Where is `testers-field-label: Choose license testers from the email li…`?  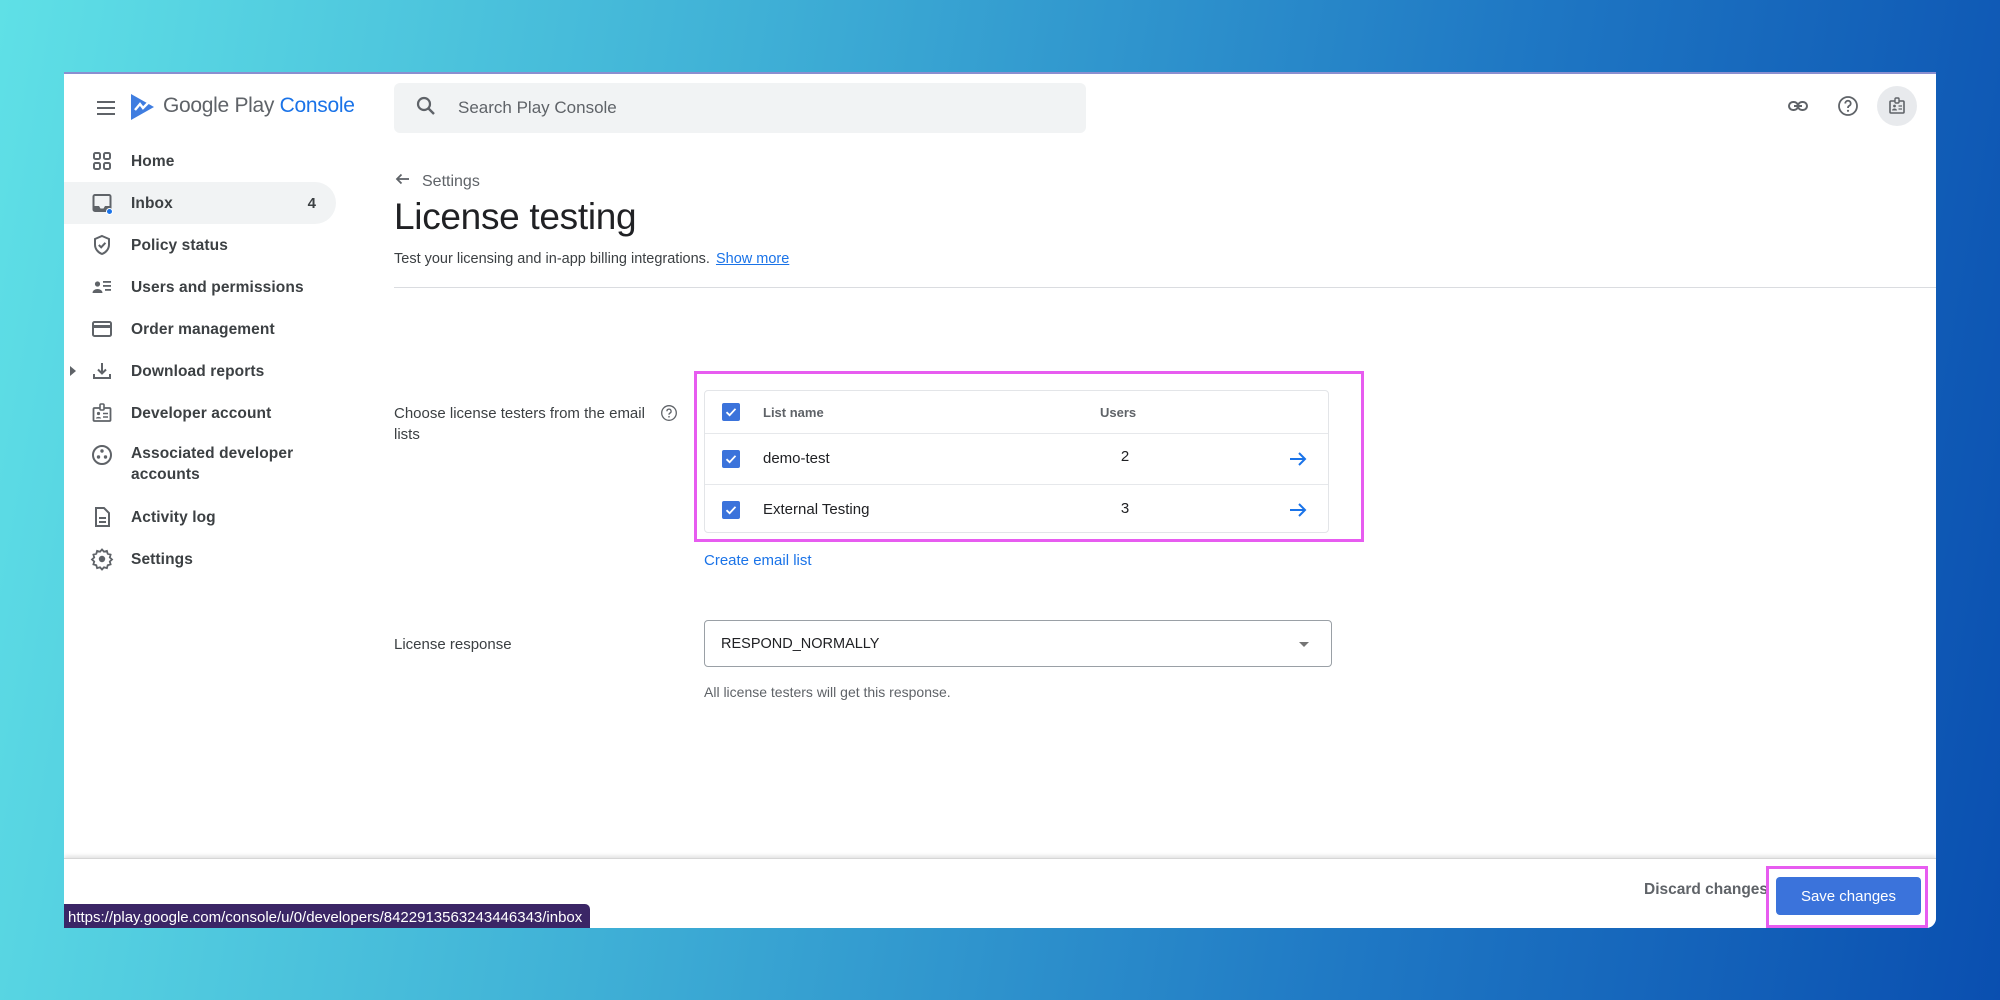 testers-field-label: Choose license testers from the email li… is located at coordinates (529, 424).